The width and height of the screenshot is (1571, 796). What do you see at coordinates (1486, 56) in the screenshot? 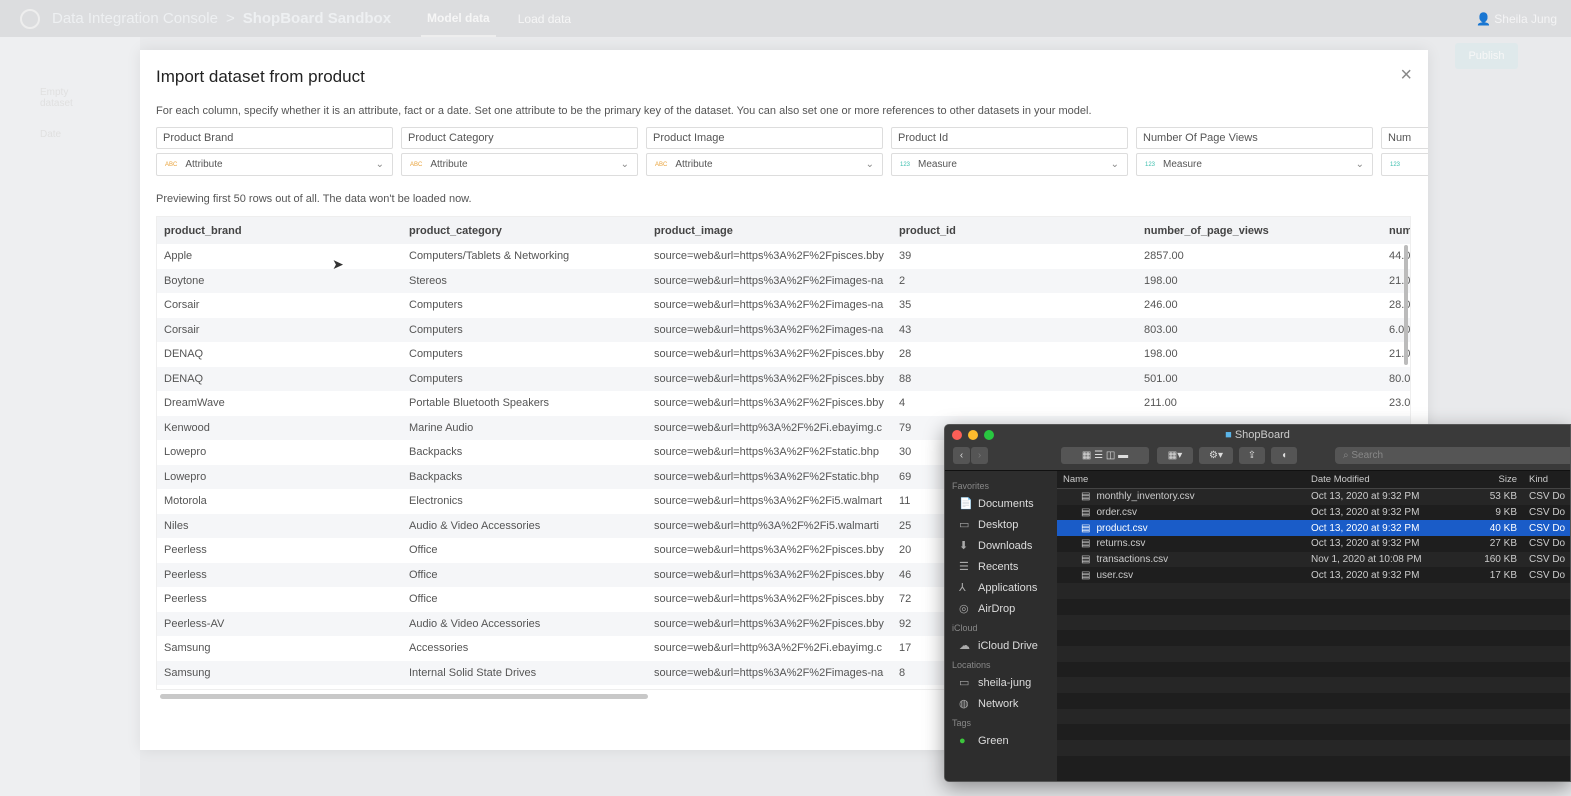
I see `publish-button: Publish` at bounding box center [1486, 56].